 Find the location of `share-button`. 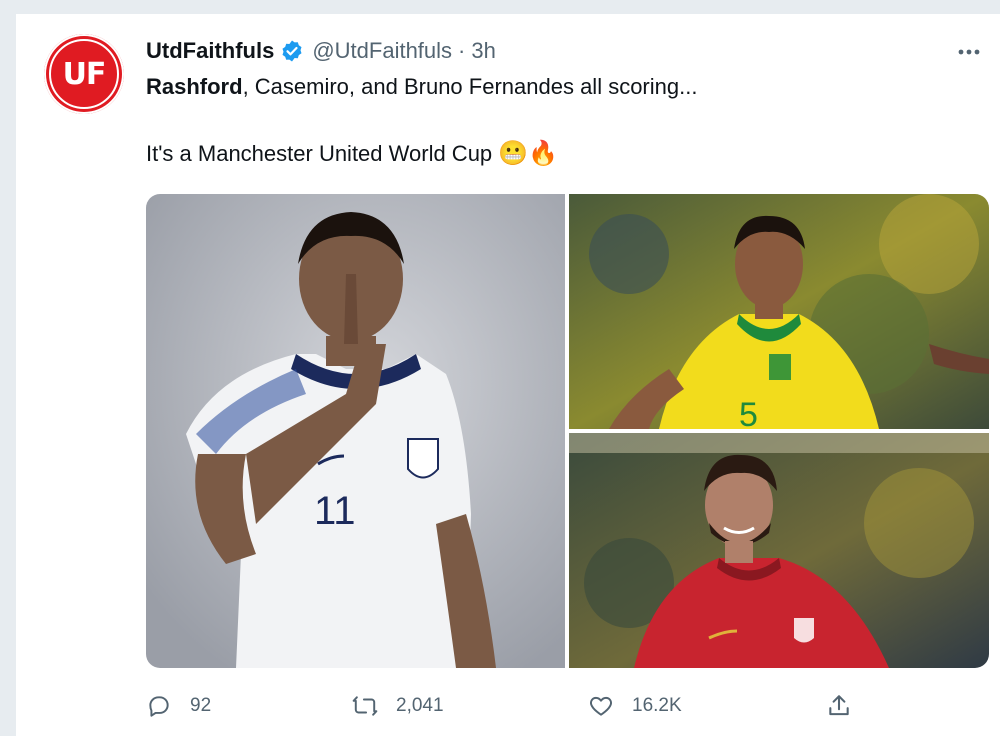

share-button is located at coordinates (848, 706).